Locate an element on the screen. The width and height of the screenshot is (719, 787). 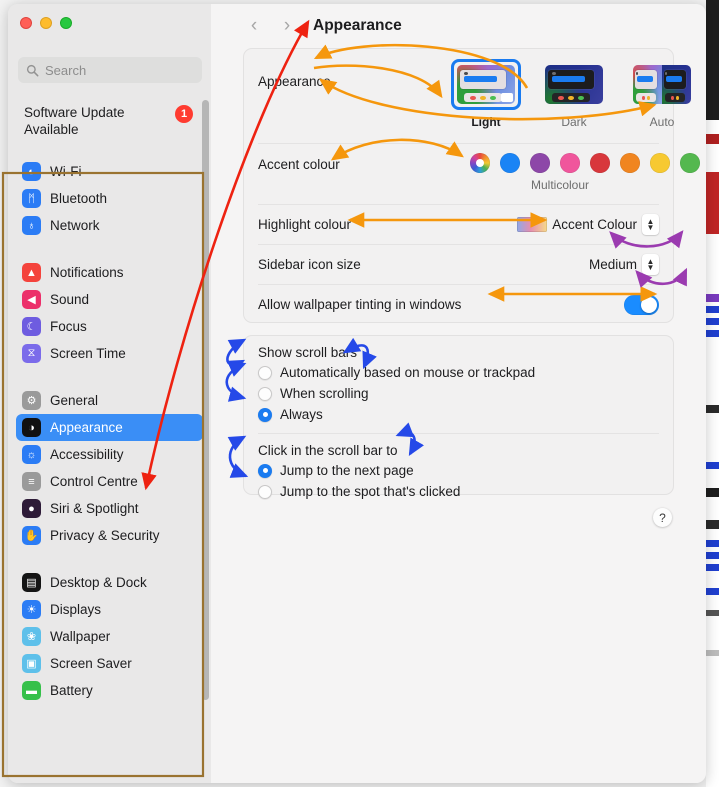
sidebar-item-accessibility: ☼ Accessibility is located at coordinates (109, 454).